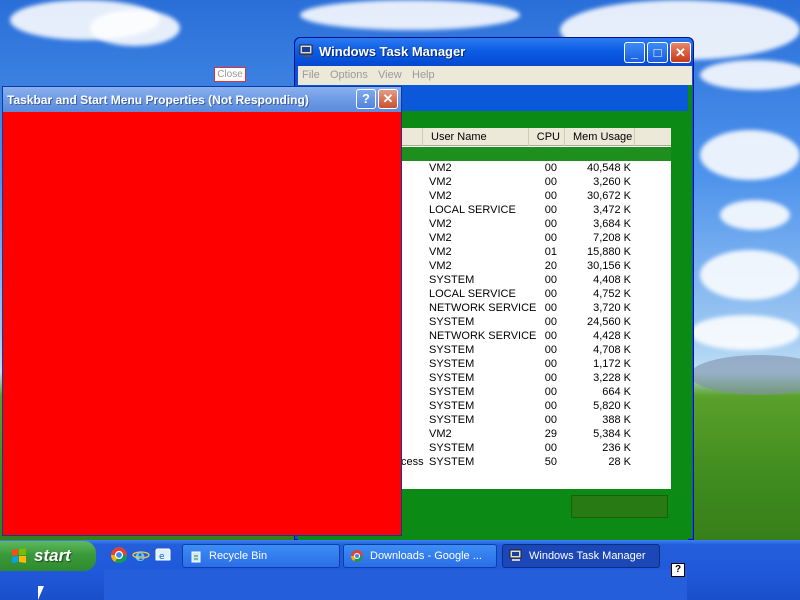  What do you see at coordinates (536, 182) in the screenshot?
I see `table-row: VM2 00 3,260 K` at bounding box center [536, 182].